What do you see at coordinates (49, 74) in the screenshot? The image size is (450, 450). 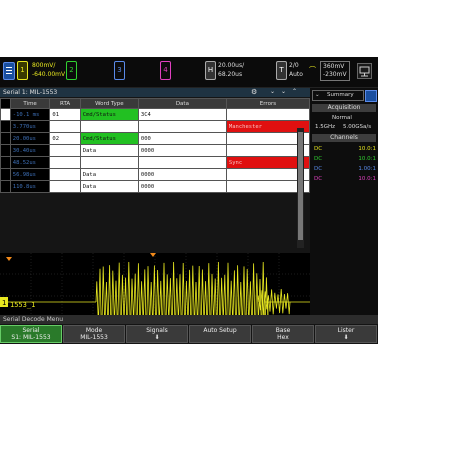 I see `channel-1-offset: -640.00mV` at bounding box center [49, 74].